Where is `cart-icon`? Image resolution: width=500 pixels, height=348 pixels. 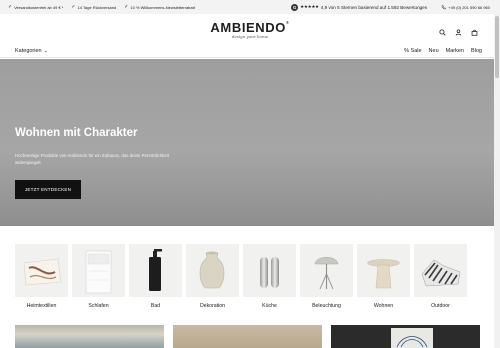 cart-icon is located at coordinates (474, 32).